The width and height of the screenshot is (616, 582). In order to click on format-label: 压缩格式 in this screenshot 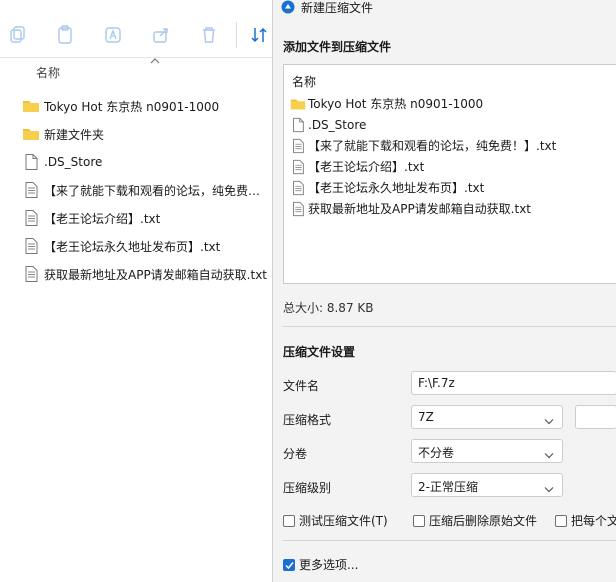, I will do `click(307, 420)`.